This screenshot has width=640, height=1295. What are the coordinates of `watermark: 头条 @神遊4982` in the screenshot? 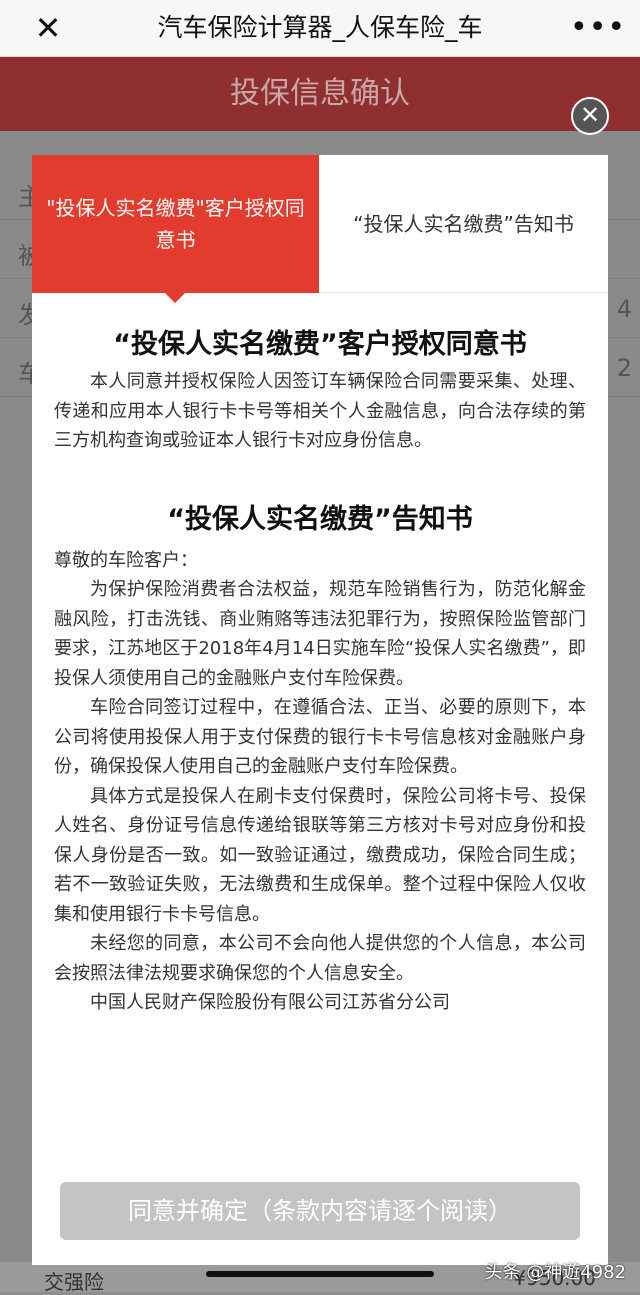 It's located at (555, 1272).